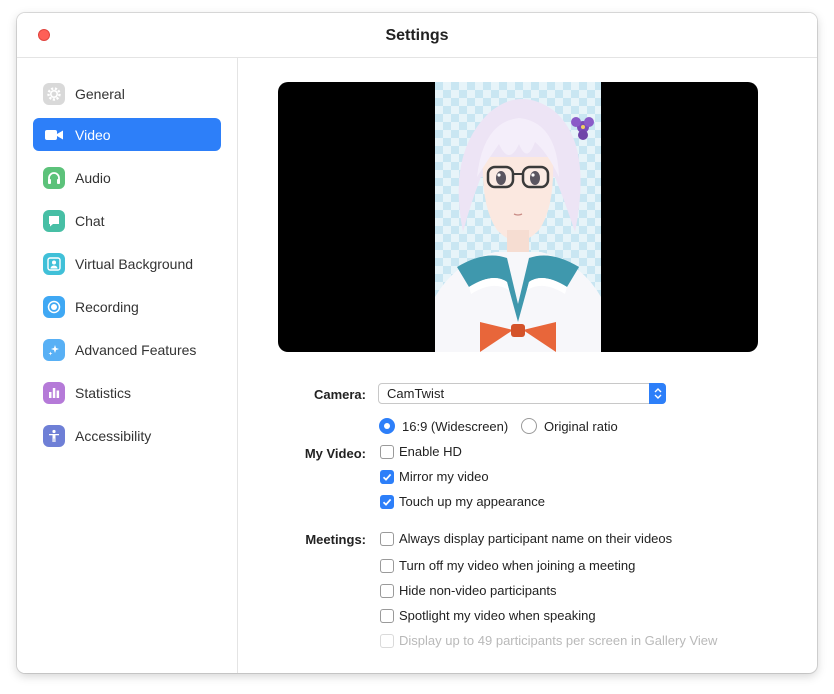  I want to click on chevron-up-down-icon, so click(657, 393).